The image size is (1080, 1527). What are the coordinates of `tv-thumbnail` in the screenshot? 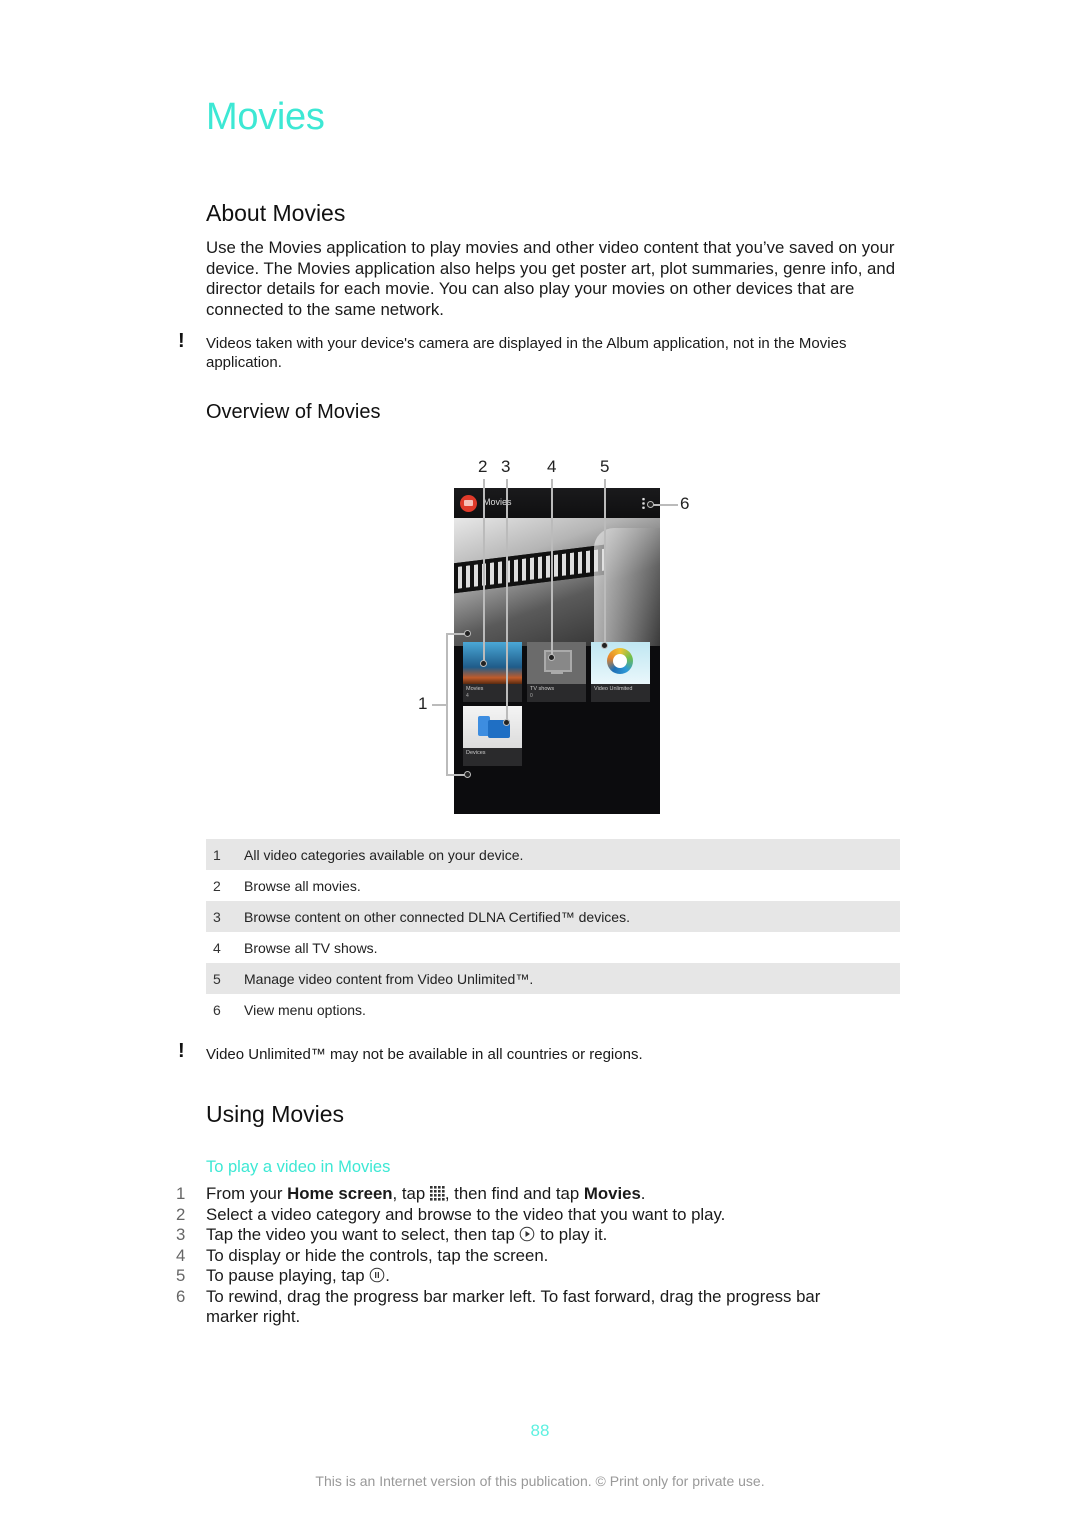 It's located at (556, 663).